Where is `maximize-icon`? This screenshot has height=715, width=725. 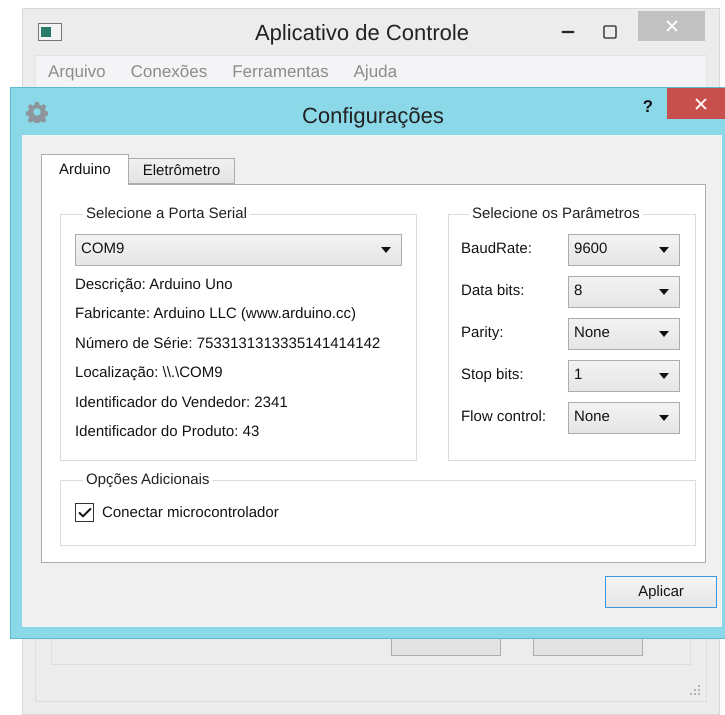 maximize-icon is located at coordinates (610, 32).